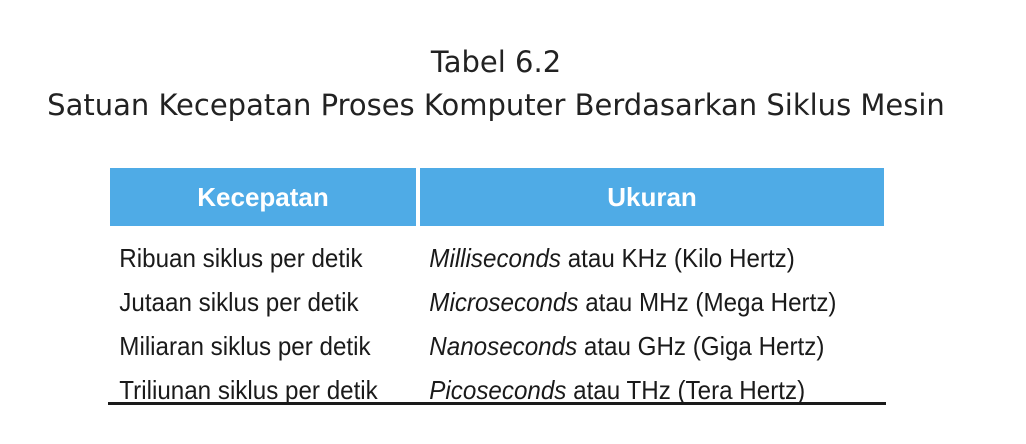  What do you see at coordinates (497, 403) in the screenshot?
I see `table-bottom-rule` at bounding box center [497, 403].